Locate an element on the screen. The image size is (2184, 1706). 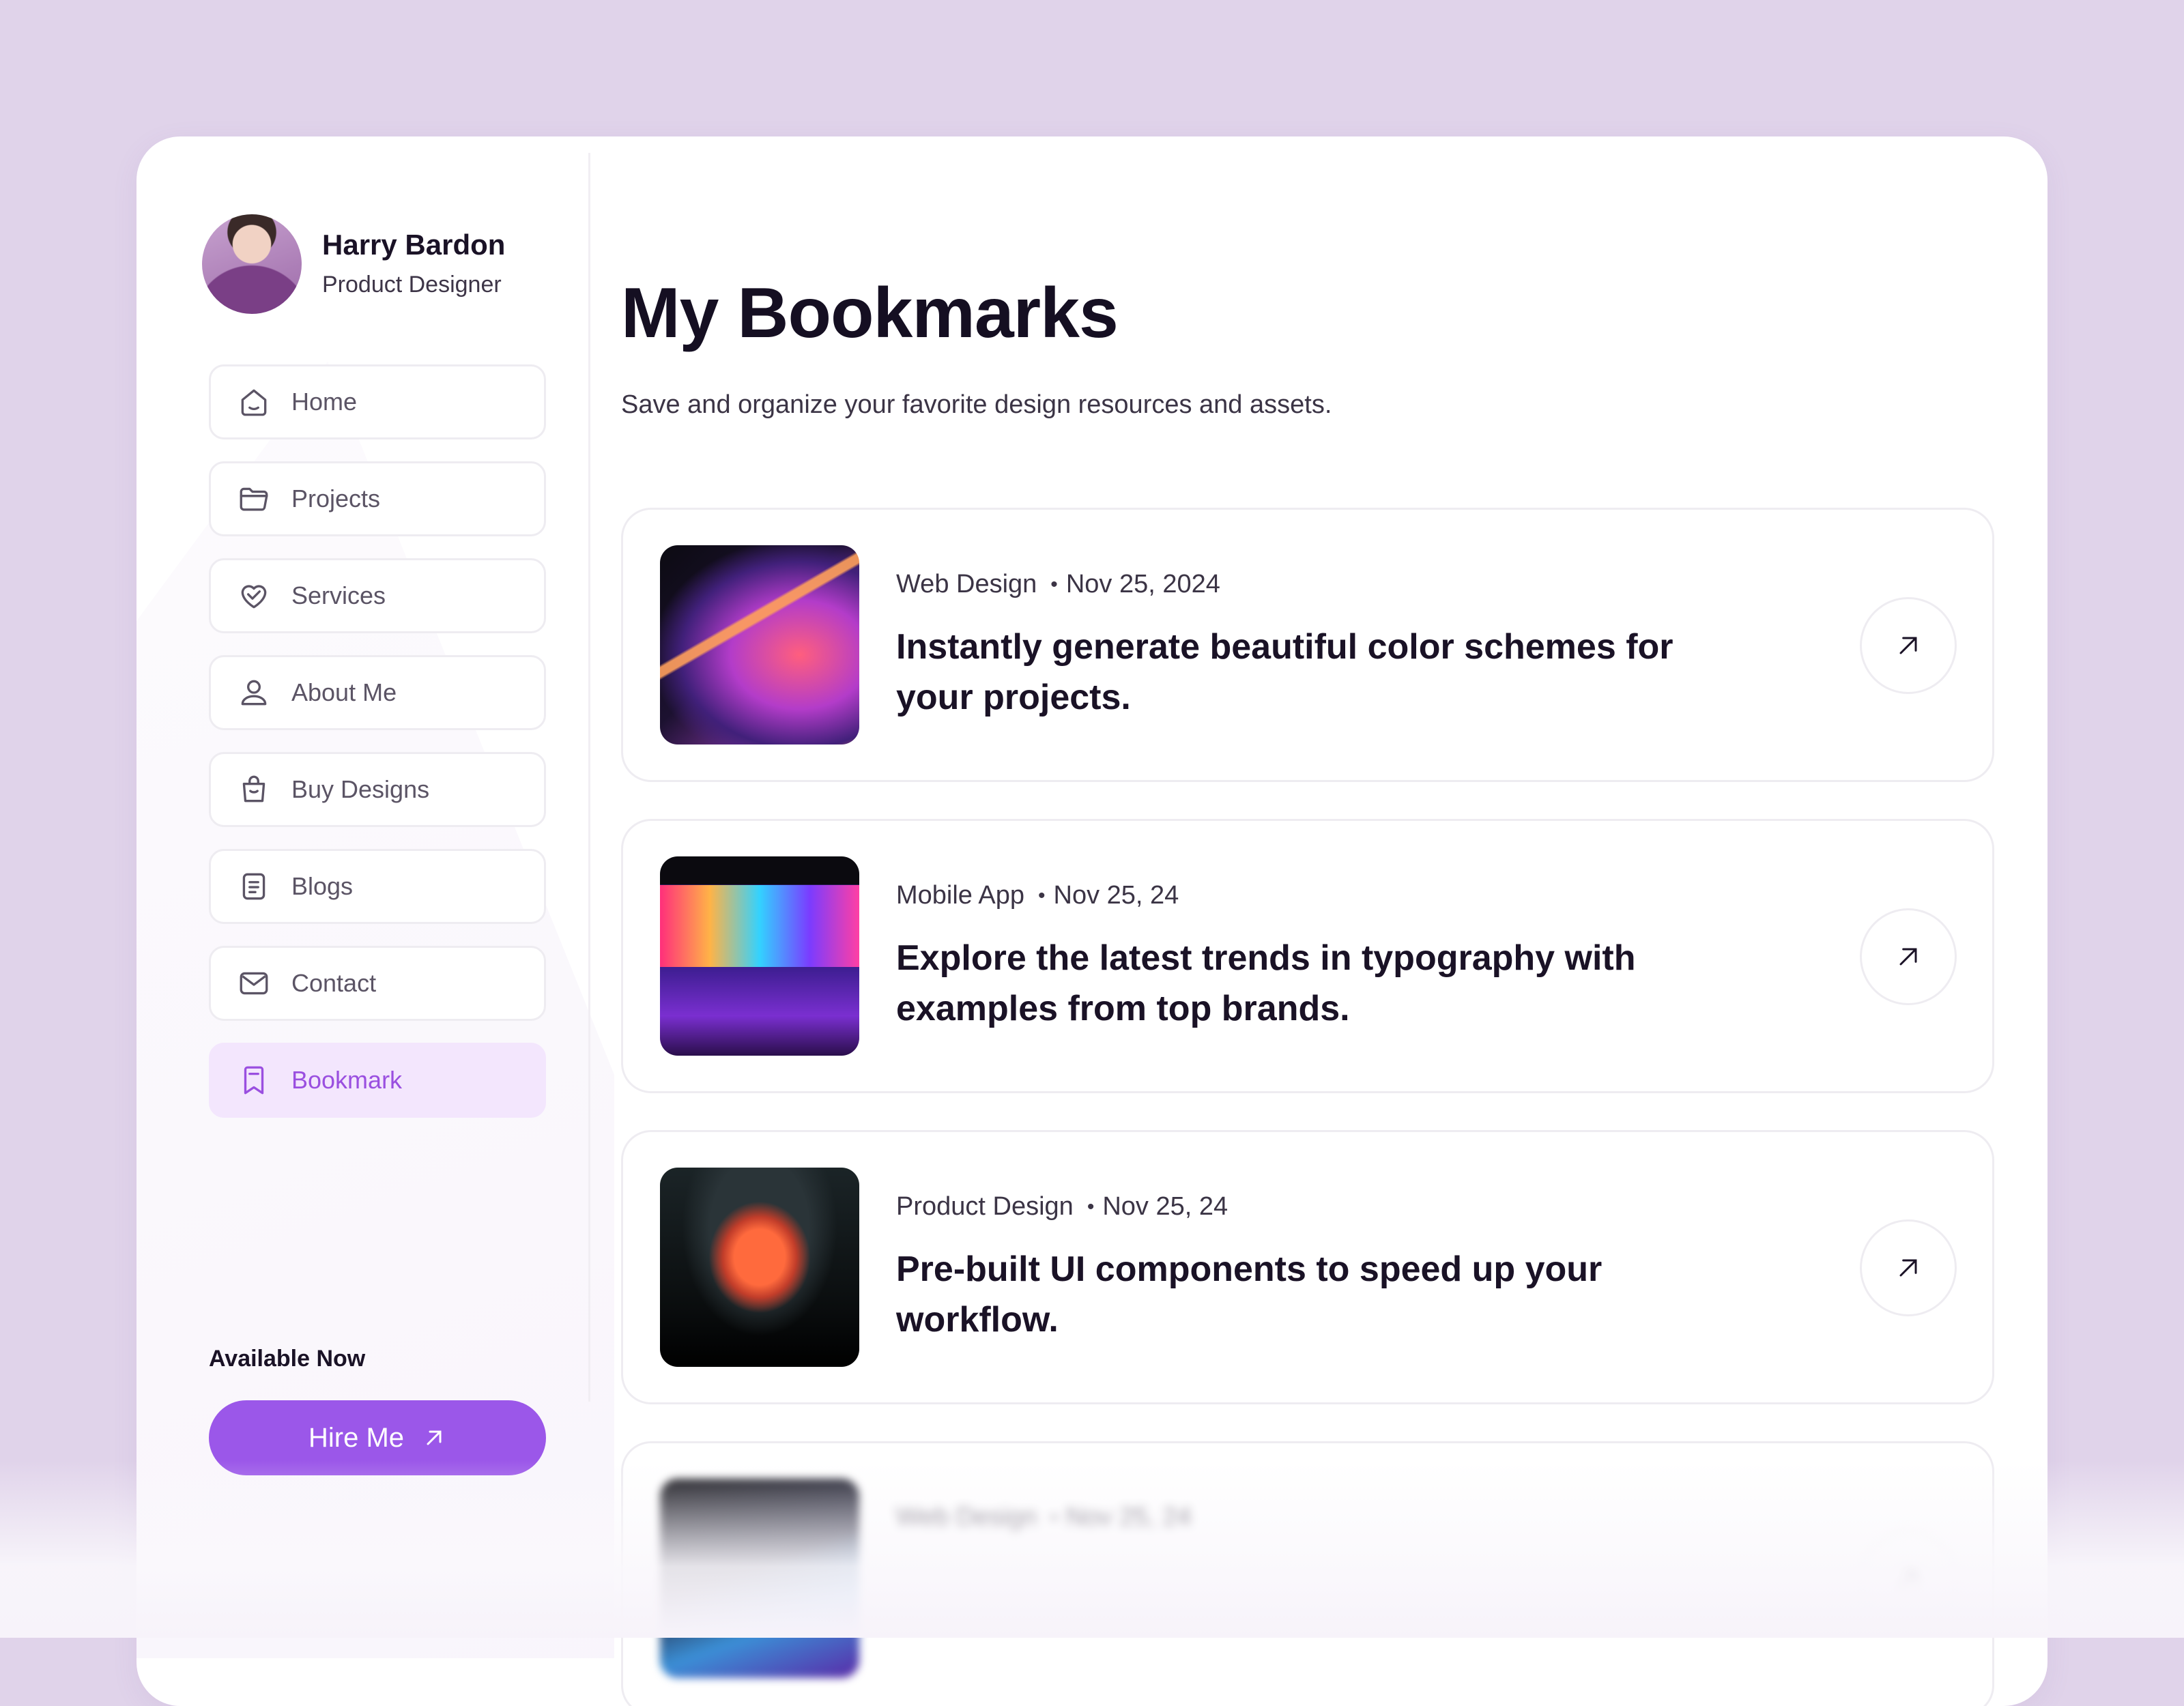
nav-label: Blogs is located at coordinates (322, 886).